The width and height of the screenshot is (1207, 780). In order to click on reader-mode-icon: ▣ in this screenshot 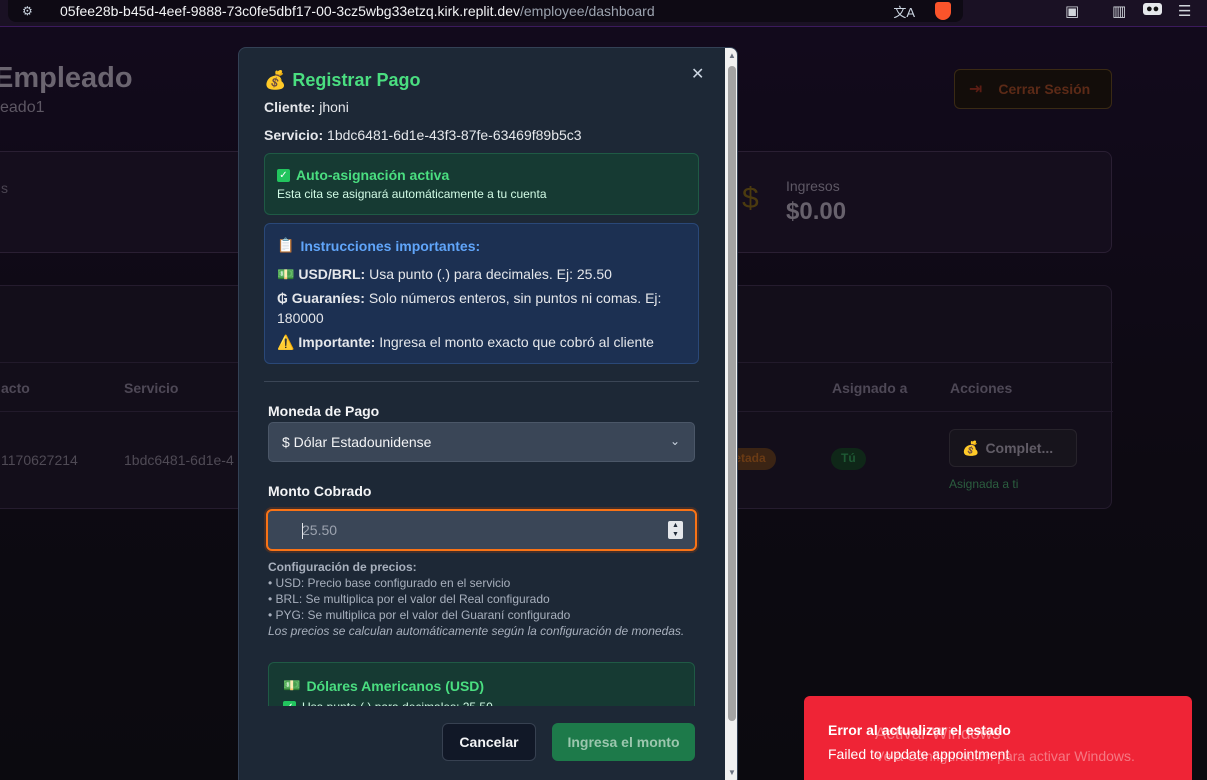, I will do `click(1072, 11)`.